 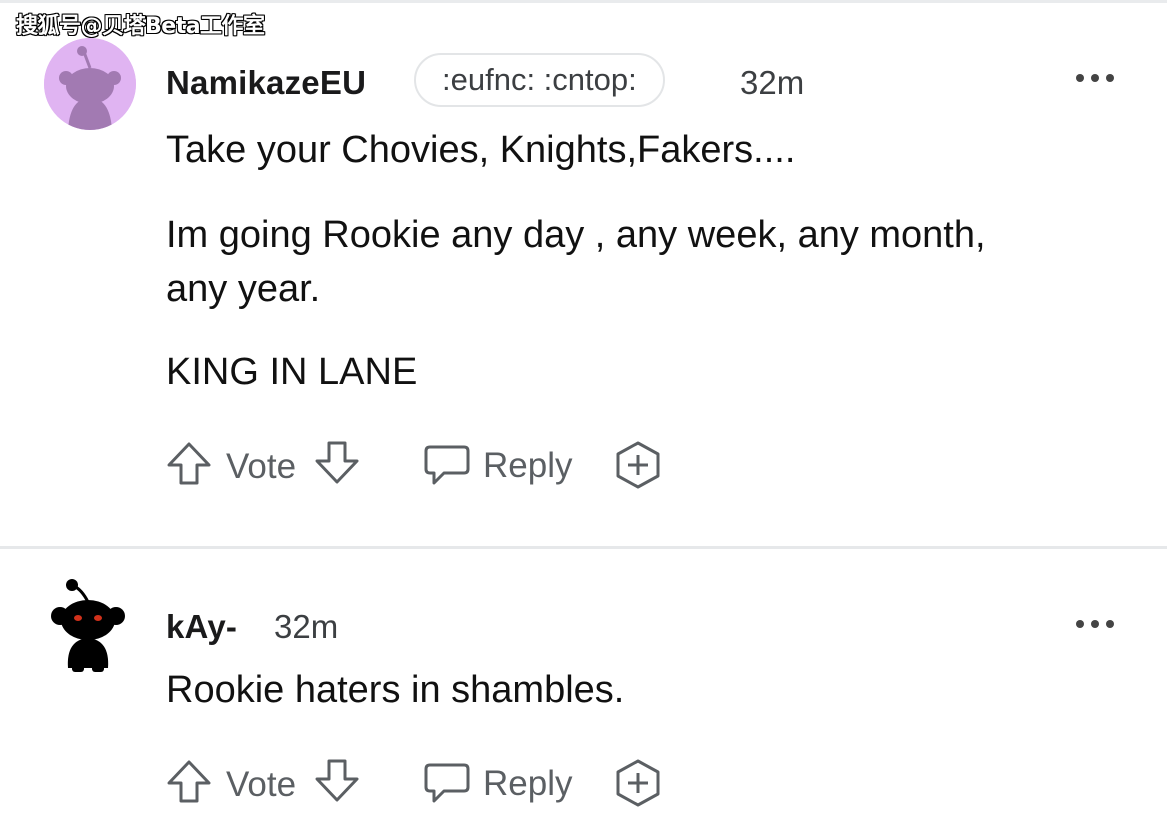 I want to click on watermark: 搜狐号@贝塔Beta工作室, so click(x=140, y=26).